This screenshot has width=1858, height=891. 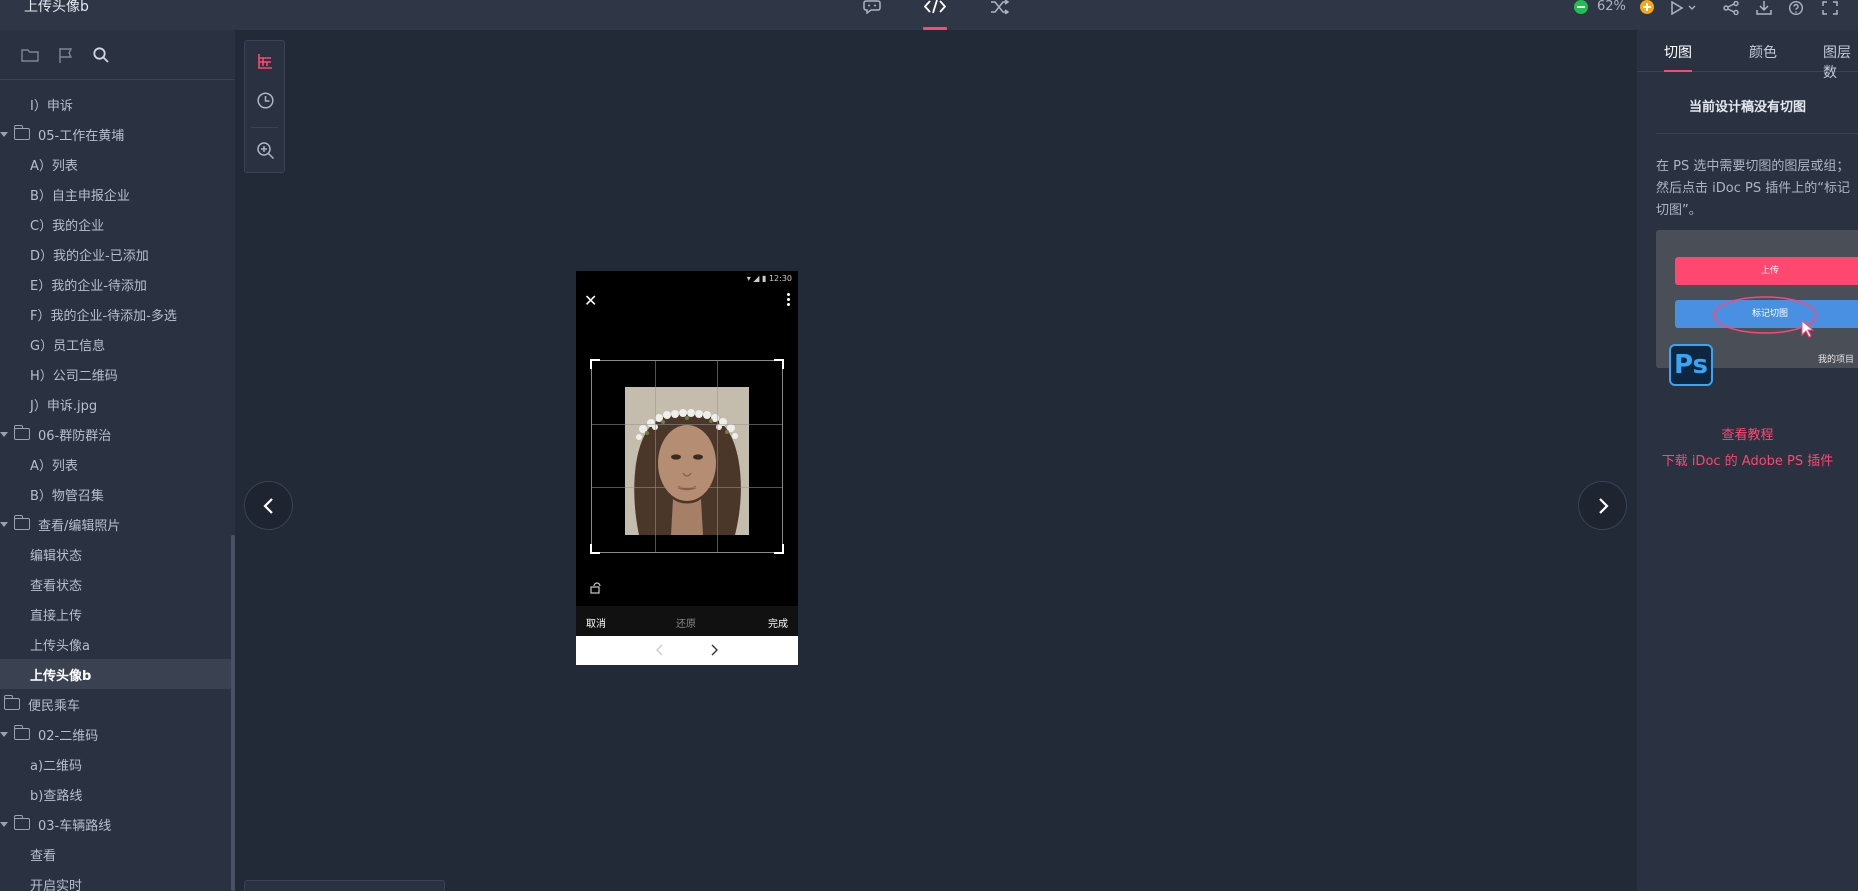 I want to click on tree-folder: 查看/编辑照片, so click(x=117, y=524).